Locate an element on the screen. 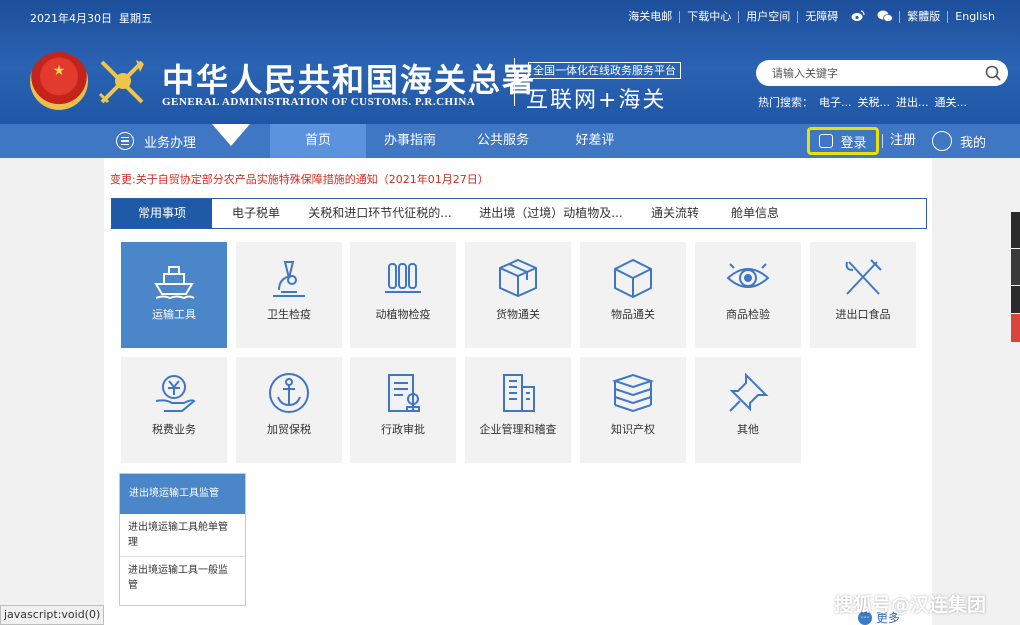  tile-label: 进出口食品 is located at coordinates (863, 314).